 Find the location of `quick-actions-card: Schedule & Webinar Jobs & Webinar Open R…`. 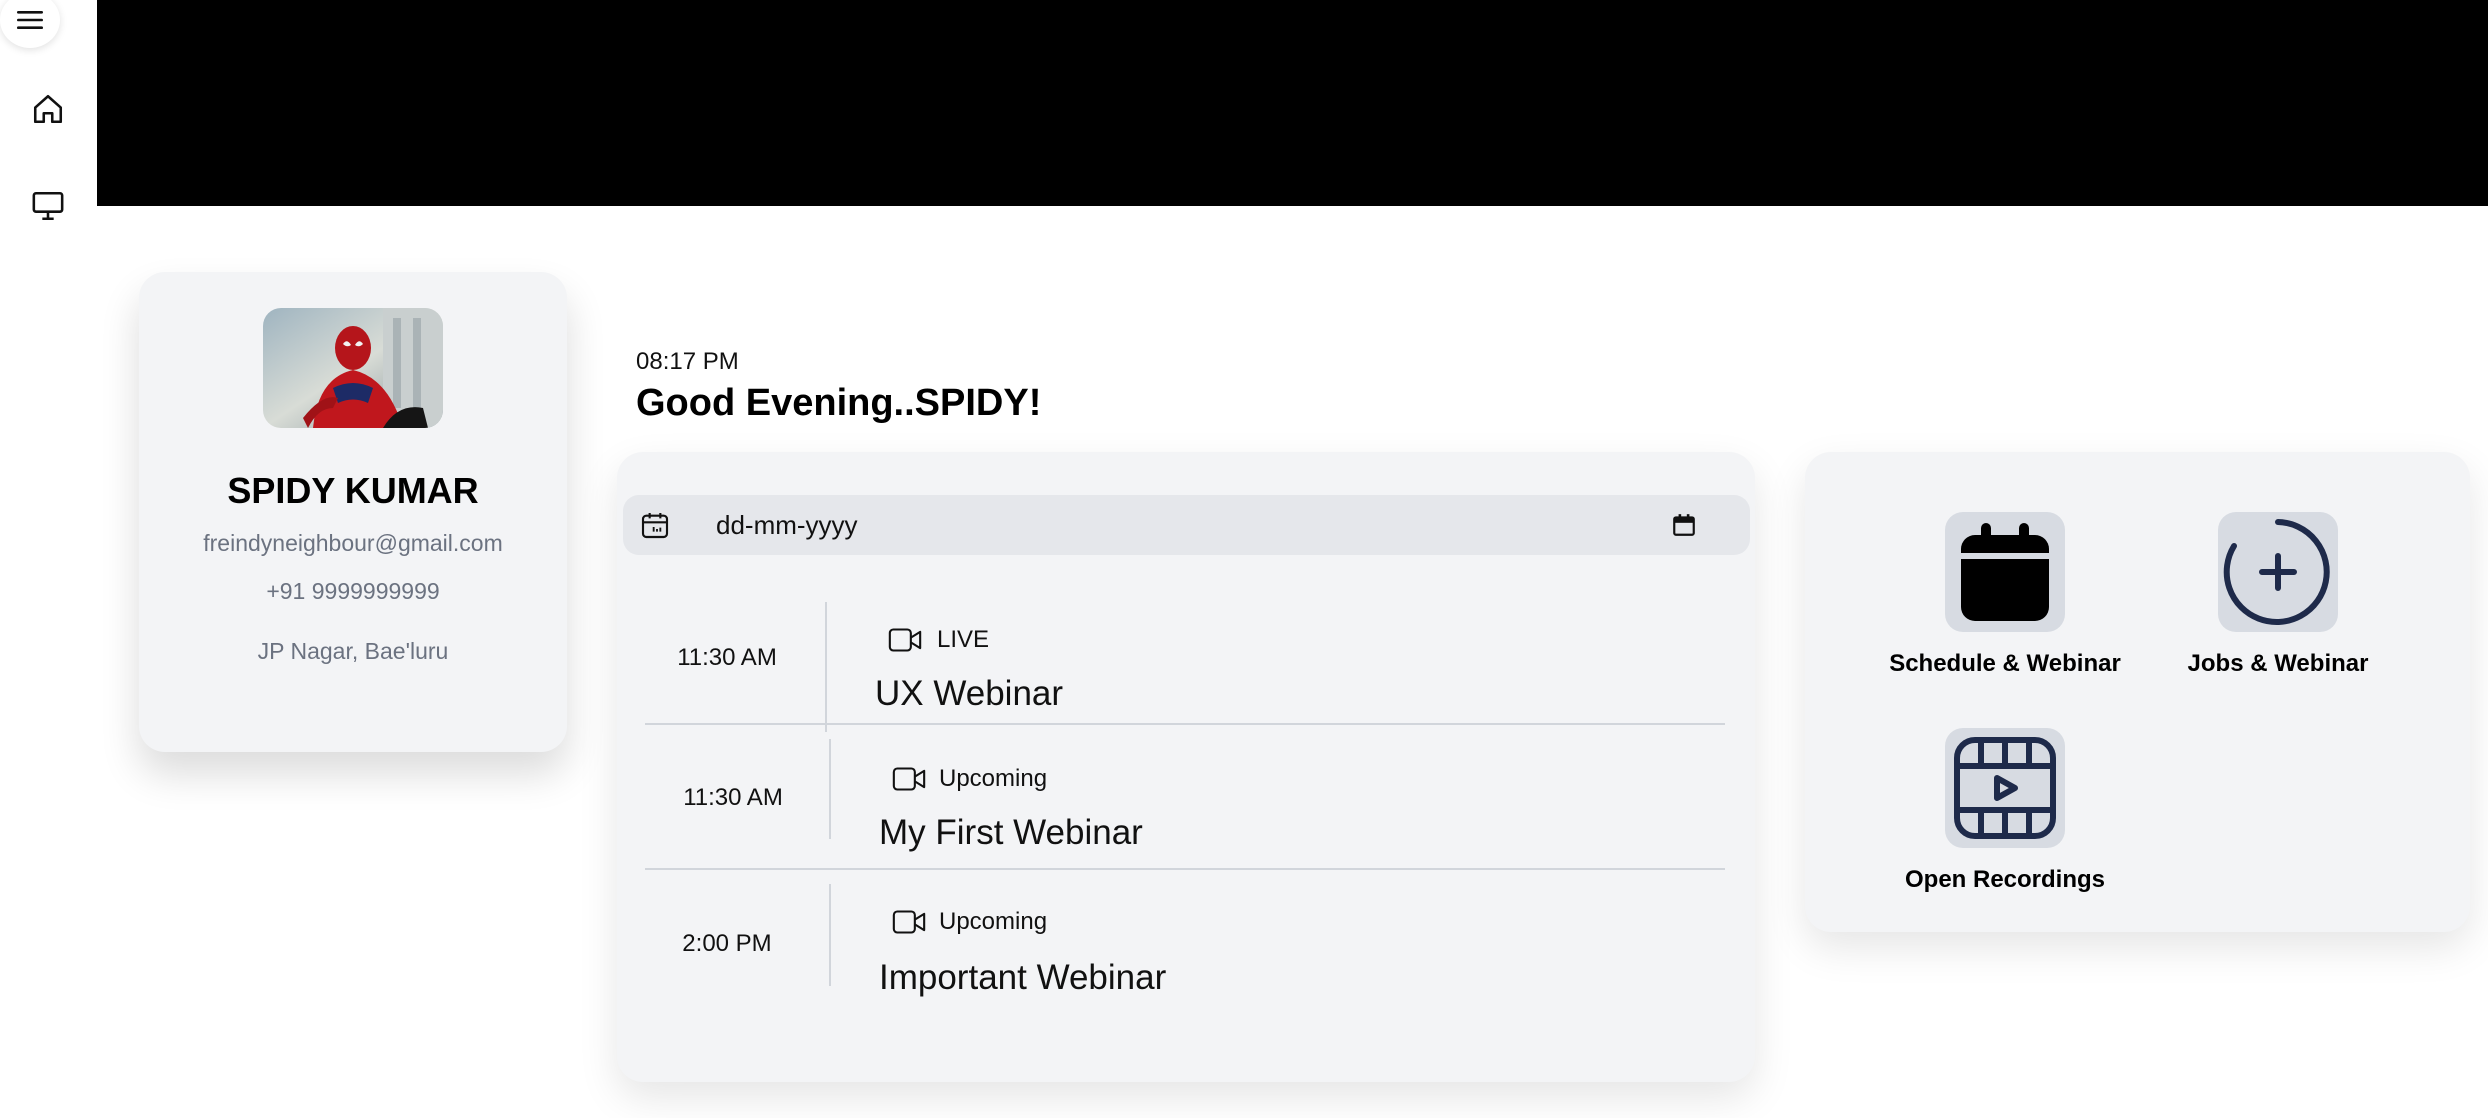

quick-actions-card: Schedule & Webinar Jobs & Webinar Open R… is located at coordinates (2137, 692).